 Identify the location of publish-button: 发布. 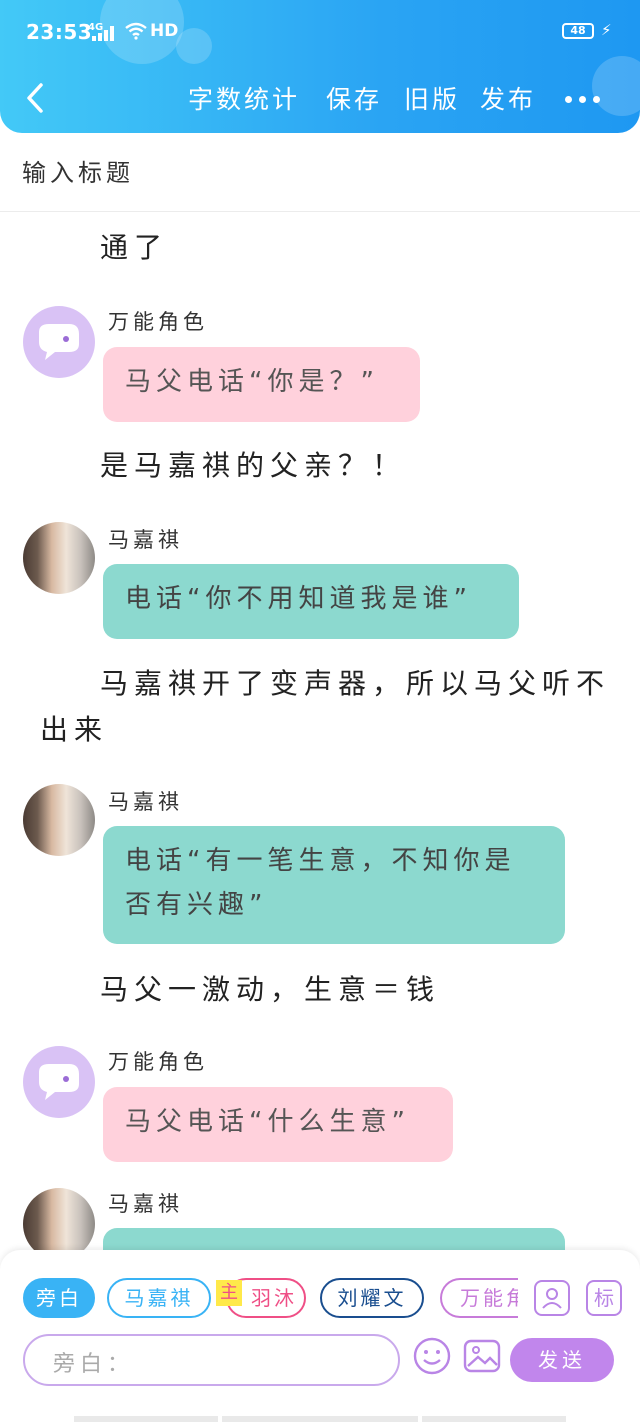
(508, 98).